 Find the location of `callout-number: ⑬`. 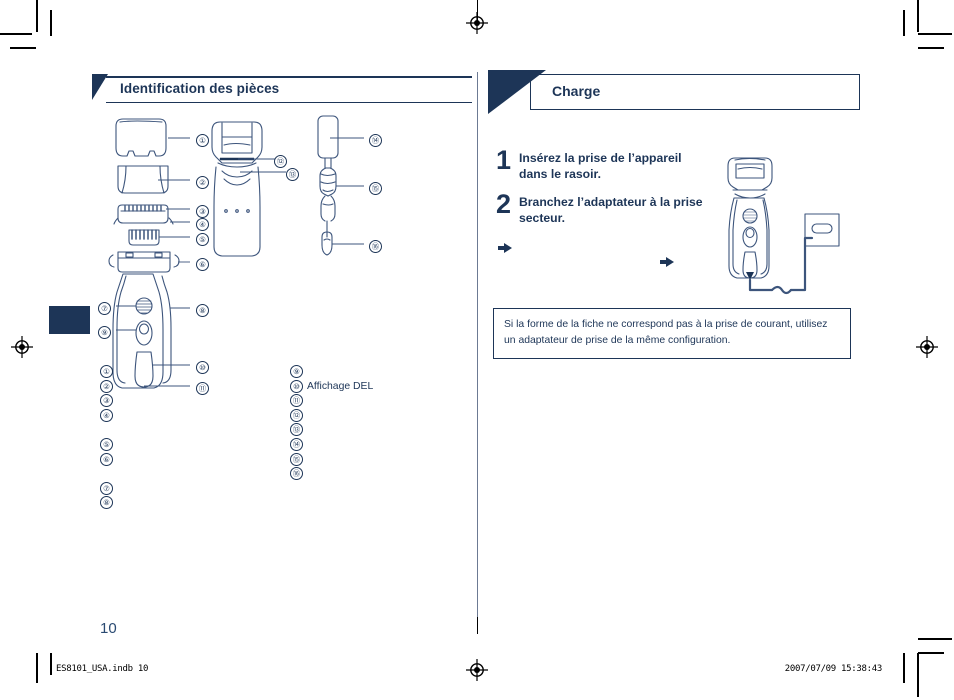

callout-number: ⑬ is located at coordinates (292, 175).